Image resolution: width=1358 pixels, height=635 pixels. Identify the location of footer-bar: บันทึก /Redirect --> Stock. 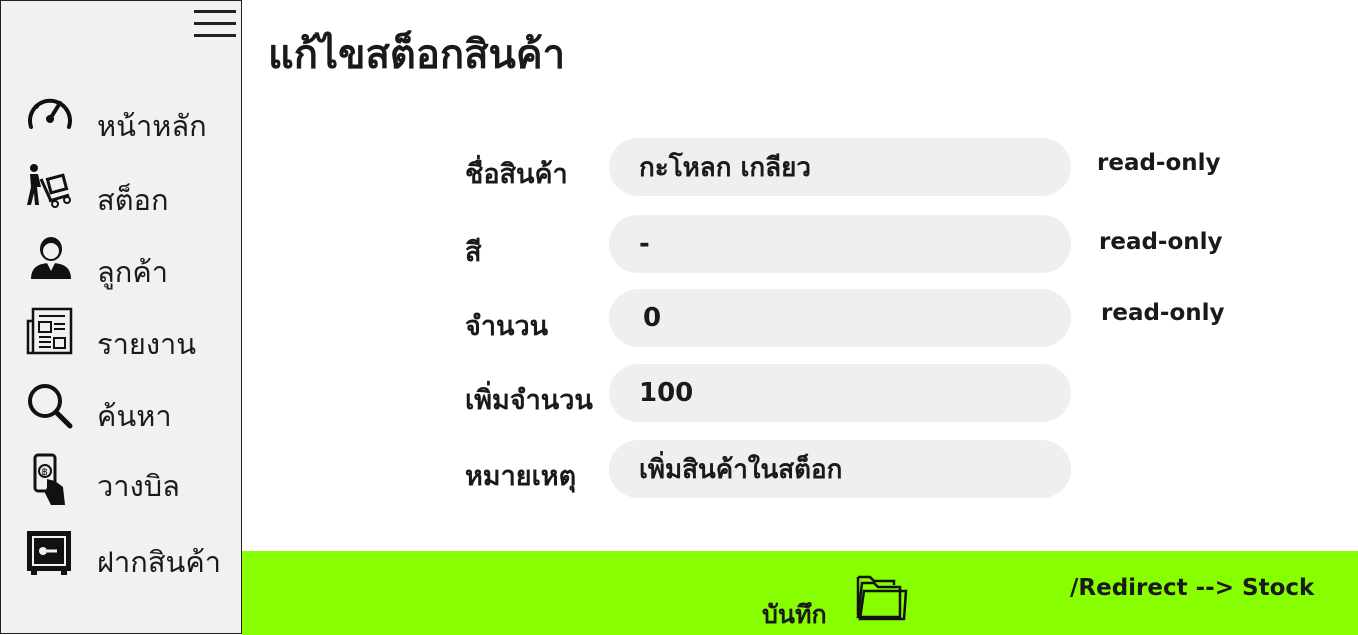
(800, 593).